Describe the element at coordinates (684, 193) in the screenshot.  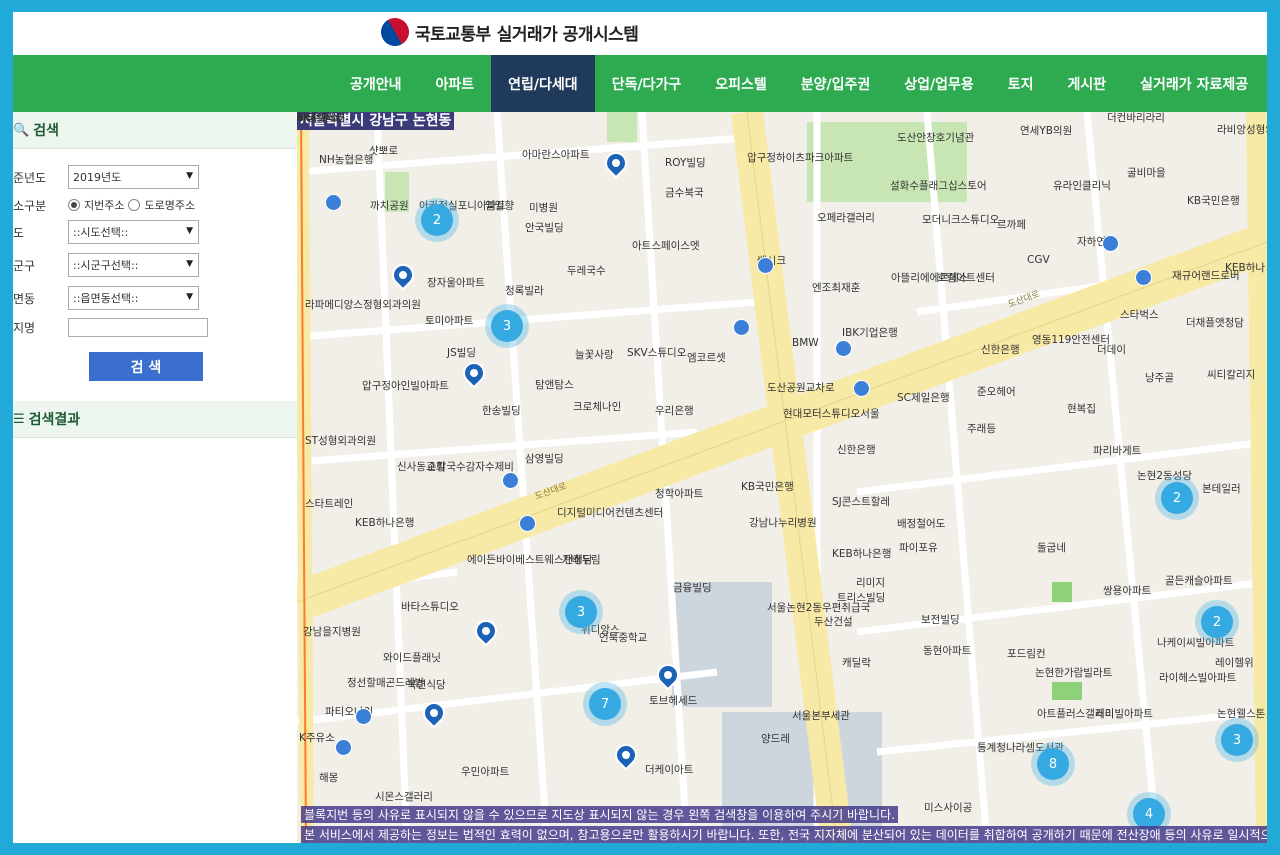
I see `map-place-label: 금수북국` at that location.